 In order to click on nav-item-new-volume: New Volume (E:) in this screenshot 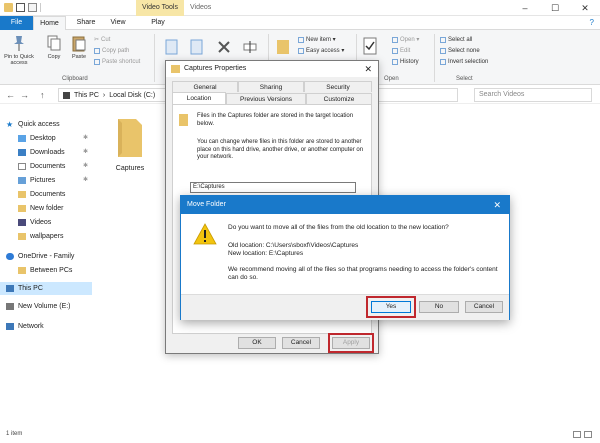, I will do `click(46, 306)`.